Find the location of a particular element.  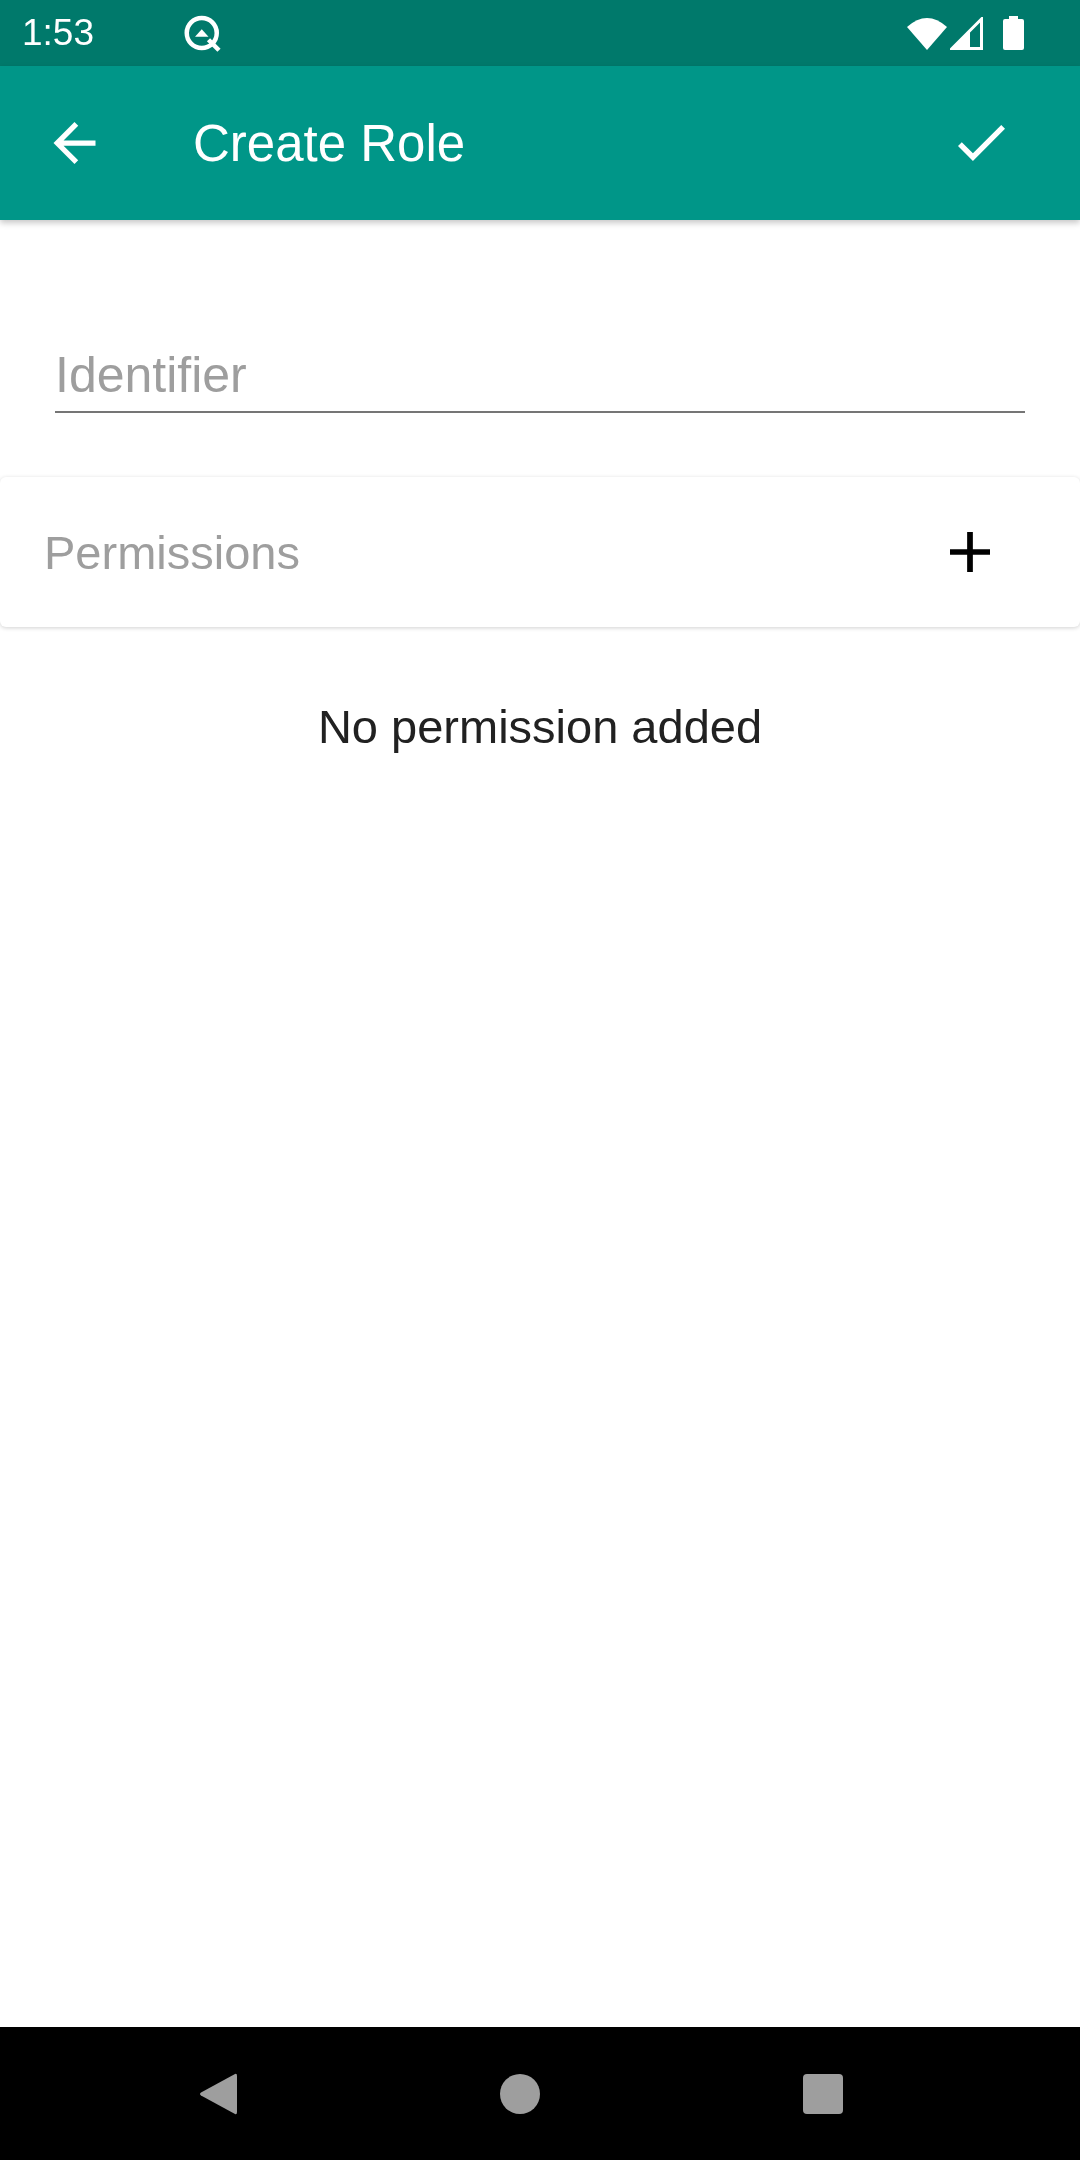

wifi-icon is located at coordinates (927, 33).